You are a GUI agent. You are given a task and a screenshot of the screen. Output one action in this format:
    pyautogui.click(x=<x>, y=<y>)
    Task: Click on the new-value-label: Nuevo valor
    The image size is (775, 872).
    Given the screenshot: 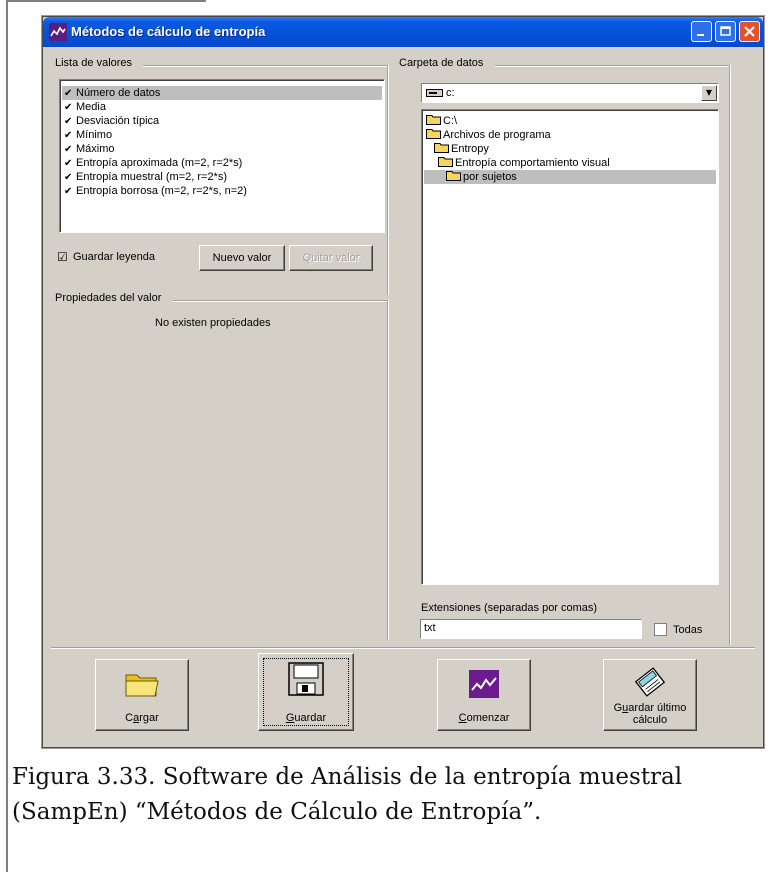 What is the action you would take?
    pyautogui.click(x=242, y=258)
    